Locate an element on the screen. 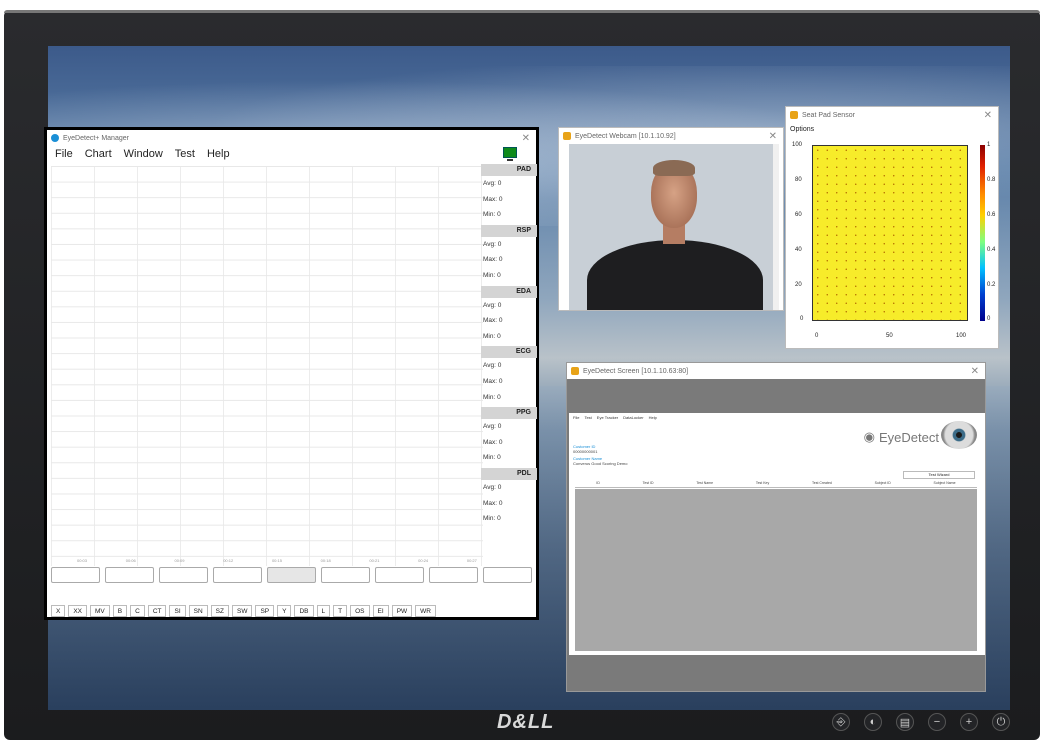 Image resolution: width=1043 pixels, height=742 pixels. time-label: 00:03 is located at coordinates (82, 560).